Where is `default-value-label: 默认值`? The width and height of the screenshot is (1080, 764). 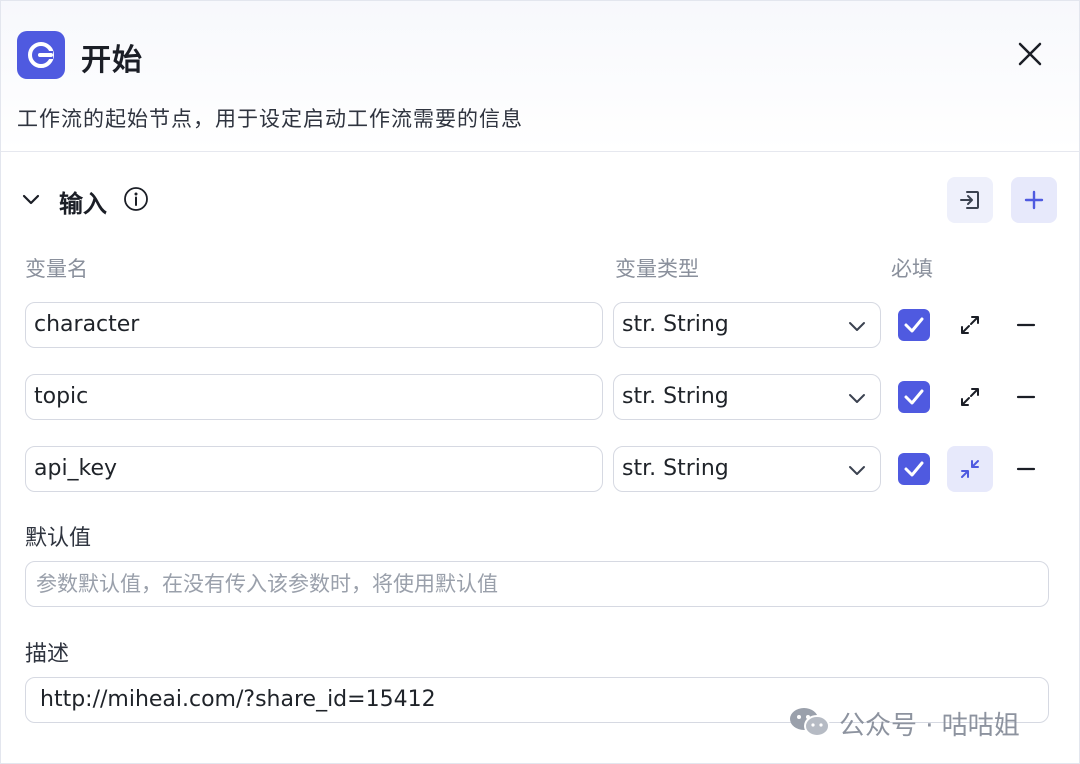 default-value-label: 默认值 is located at coordinates (58, 538).